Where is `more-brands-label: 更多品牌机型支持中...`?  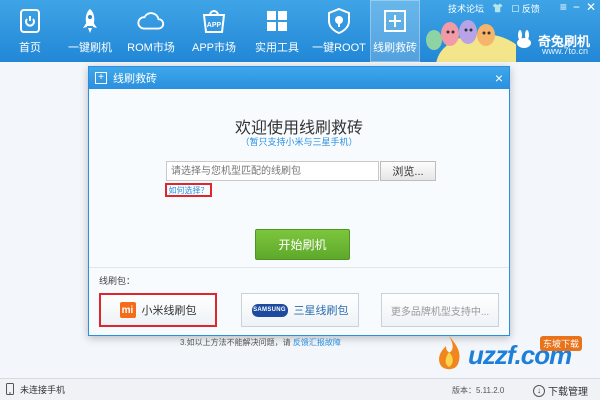 more-brands-label: 更多品牌机型支持中... is located at coordinates (440, 312).